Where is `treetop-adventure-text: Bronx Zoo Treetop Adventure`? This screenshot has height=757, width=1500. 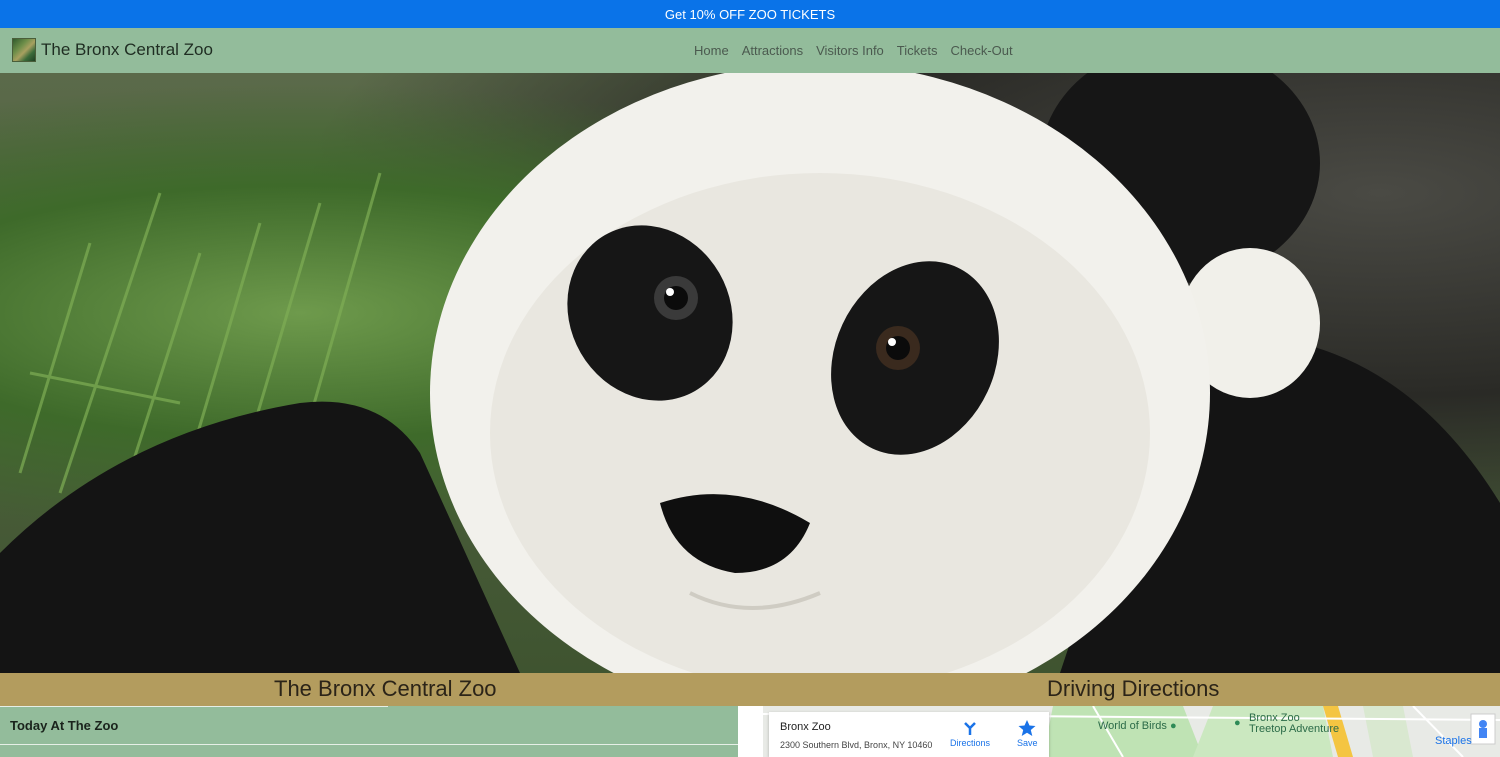
treetop-adventure-text: Bronx Zoo Treetop Adventure is located at coordinates (1286, 724).